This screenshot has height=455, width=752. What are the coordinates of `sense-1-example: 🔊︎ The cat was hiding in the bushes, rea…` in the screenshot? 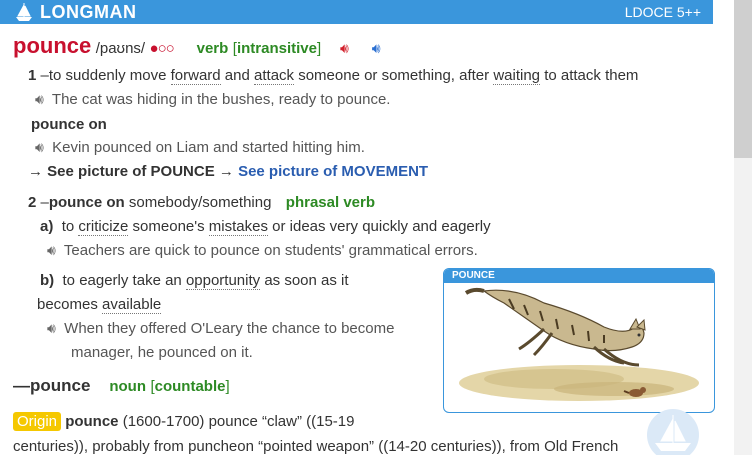 It's located at (213, 99).